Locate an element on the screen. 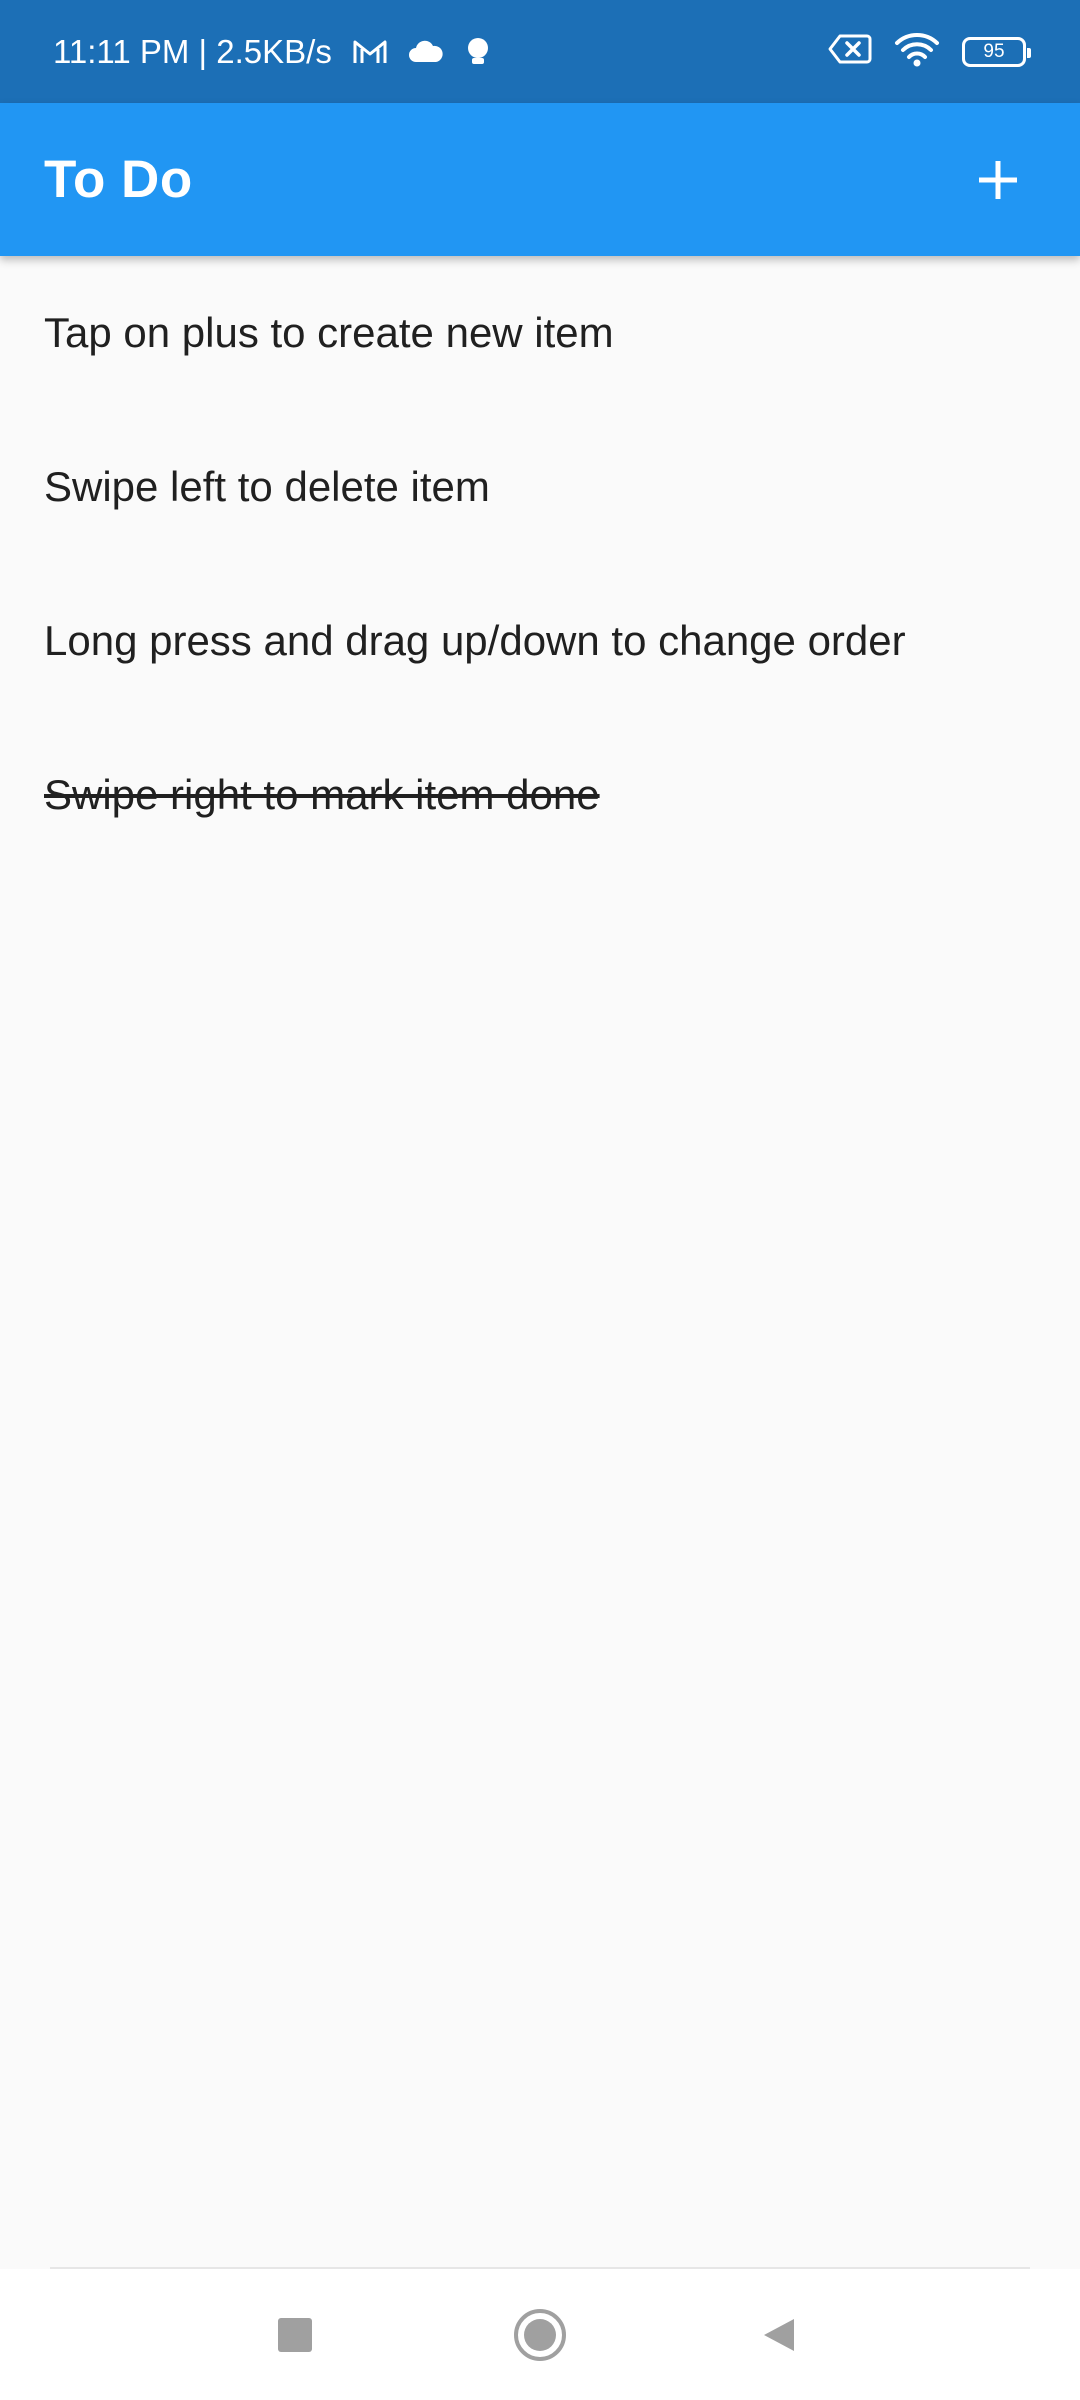 Image resolution: width=1080 pixels, height=2400 pixels. home-button is located at coordinates (540, 2334).